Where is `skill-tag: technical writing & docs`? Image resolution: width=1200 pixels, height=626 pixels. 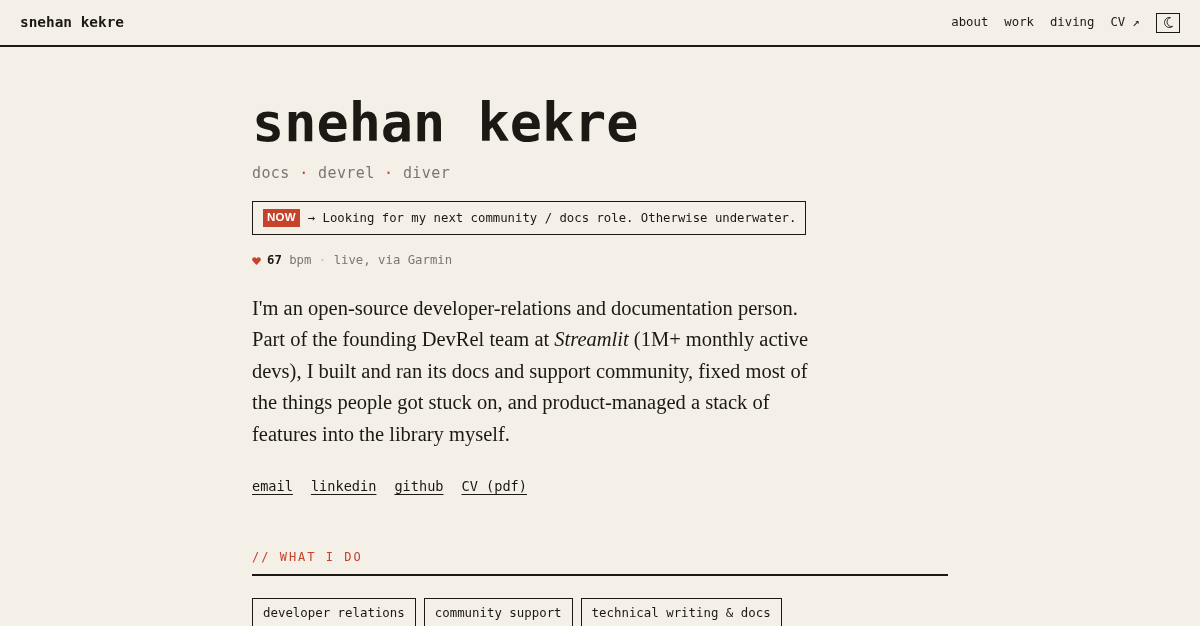 skill-tag: technical writing & docs is located at coordinates (681, 612).